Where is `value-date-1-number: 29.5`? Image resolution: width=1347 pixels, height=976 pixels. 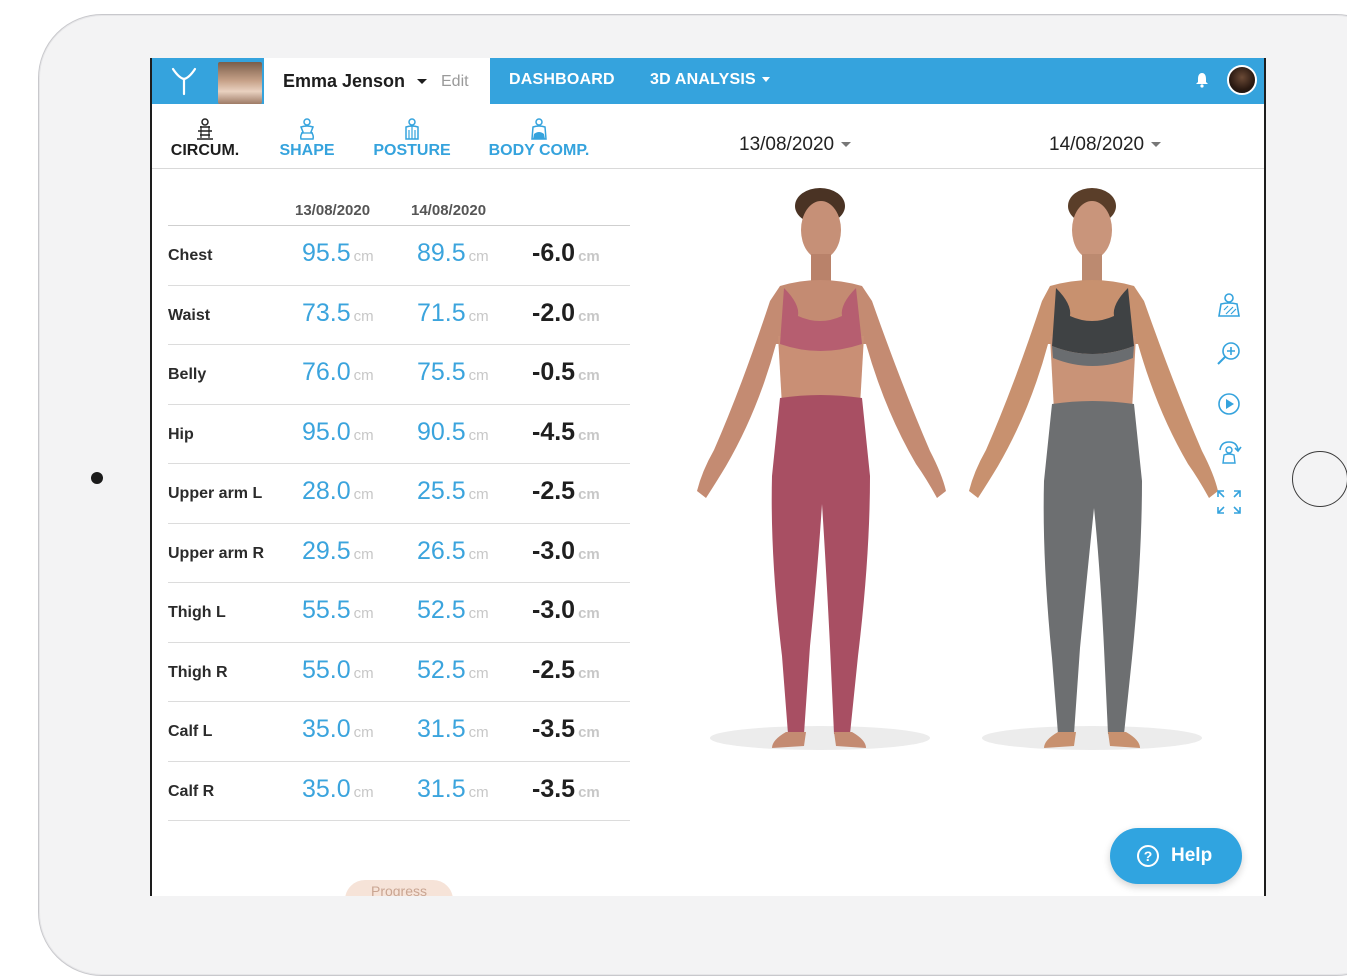 value-date-1-number: 29.5 is located at coordinates (326, 550).